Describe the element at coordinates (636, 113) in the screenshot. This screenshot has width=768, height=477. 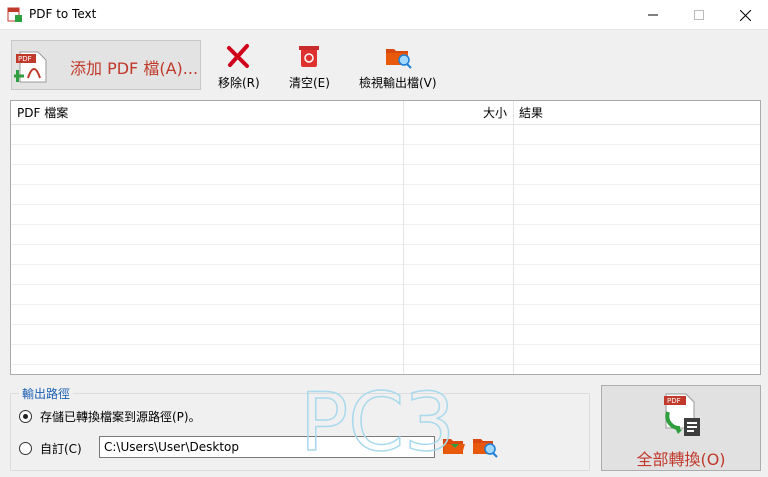
I see `column-header-result: 結果` at that location.